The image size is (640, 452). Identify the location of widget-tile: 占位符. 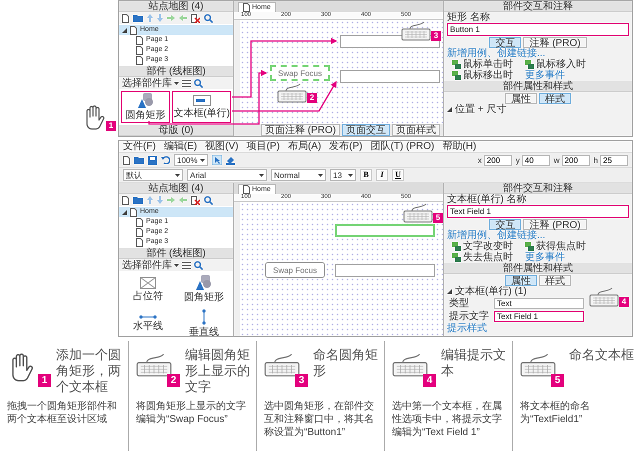
(148, 289).